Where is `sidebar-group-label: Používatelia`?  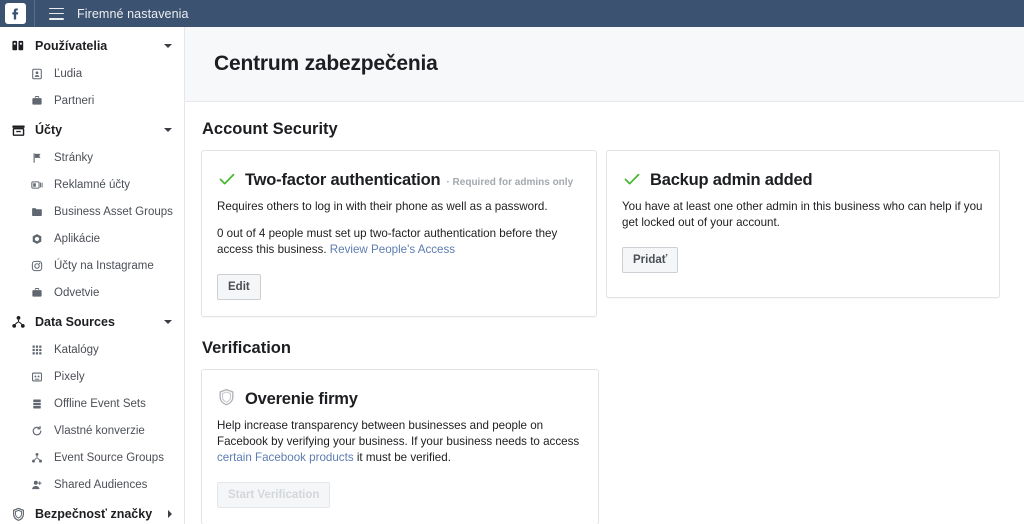 sidebar-group-label: Používatelia is located at coordinates (71, 46).